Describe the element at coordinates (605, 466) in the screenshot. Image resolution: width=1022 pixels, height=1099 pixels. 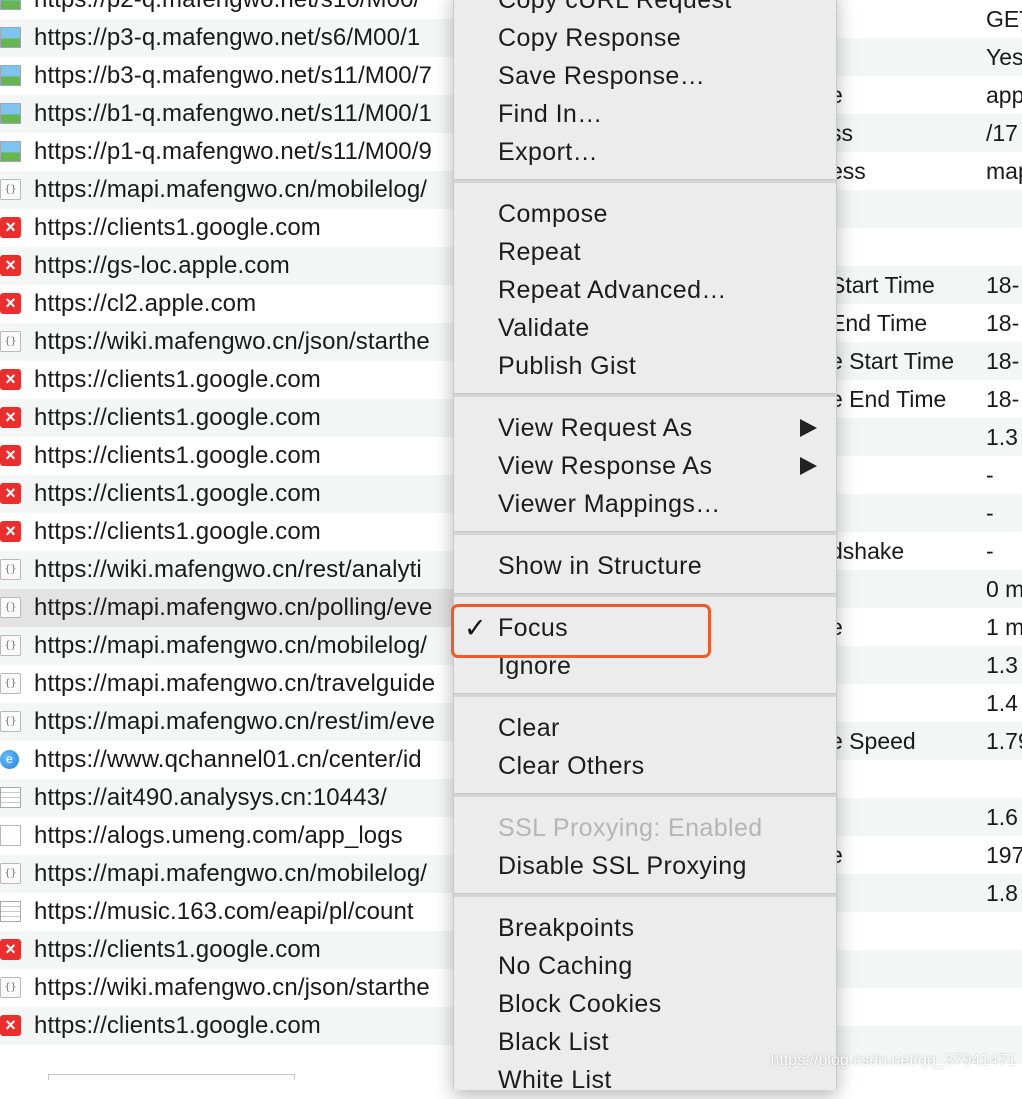
I see `menu-item-view-response-as: View Response As` at that location.